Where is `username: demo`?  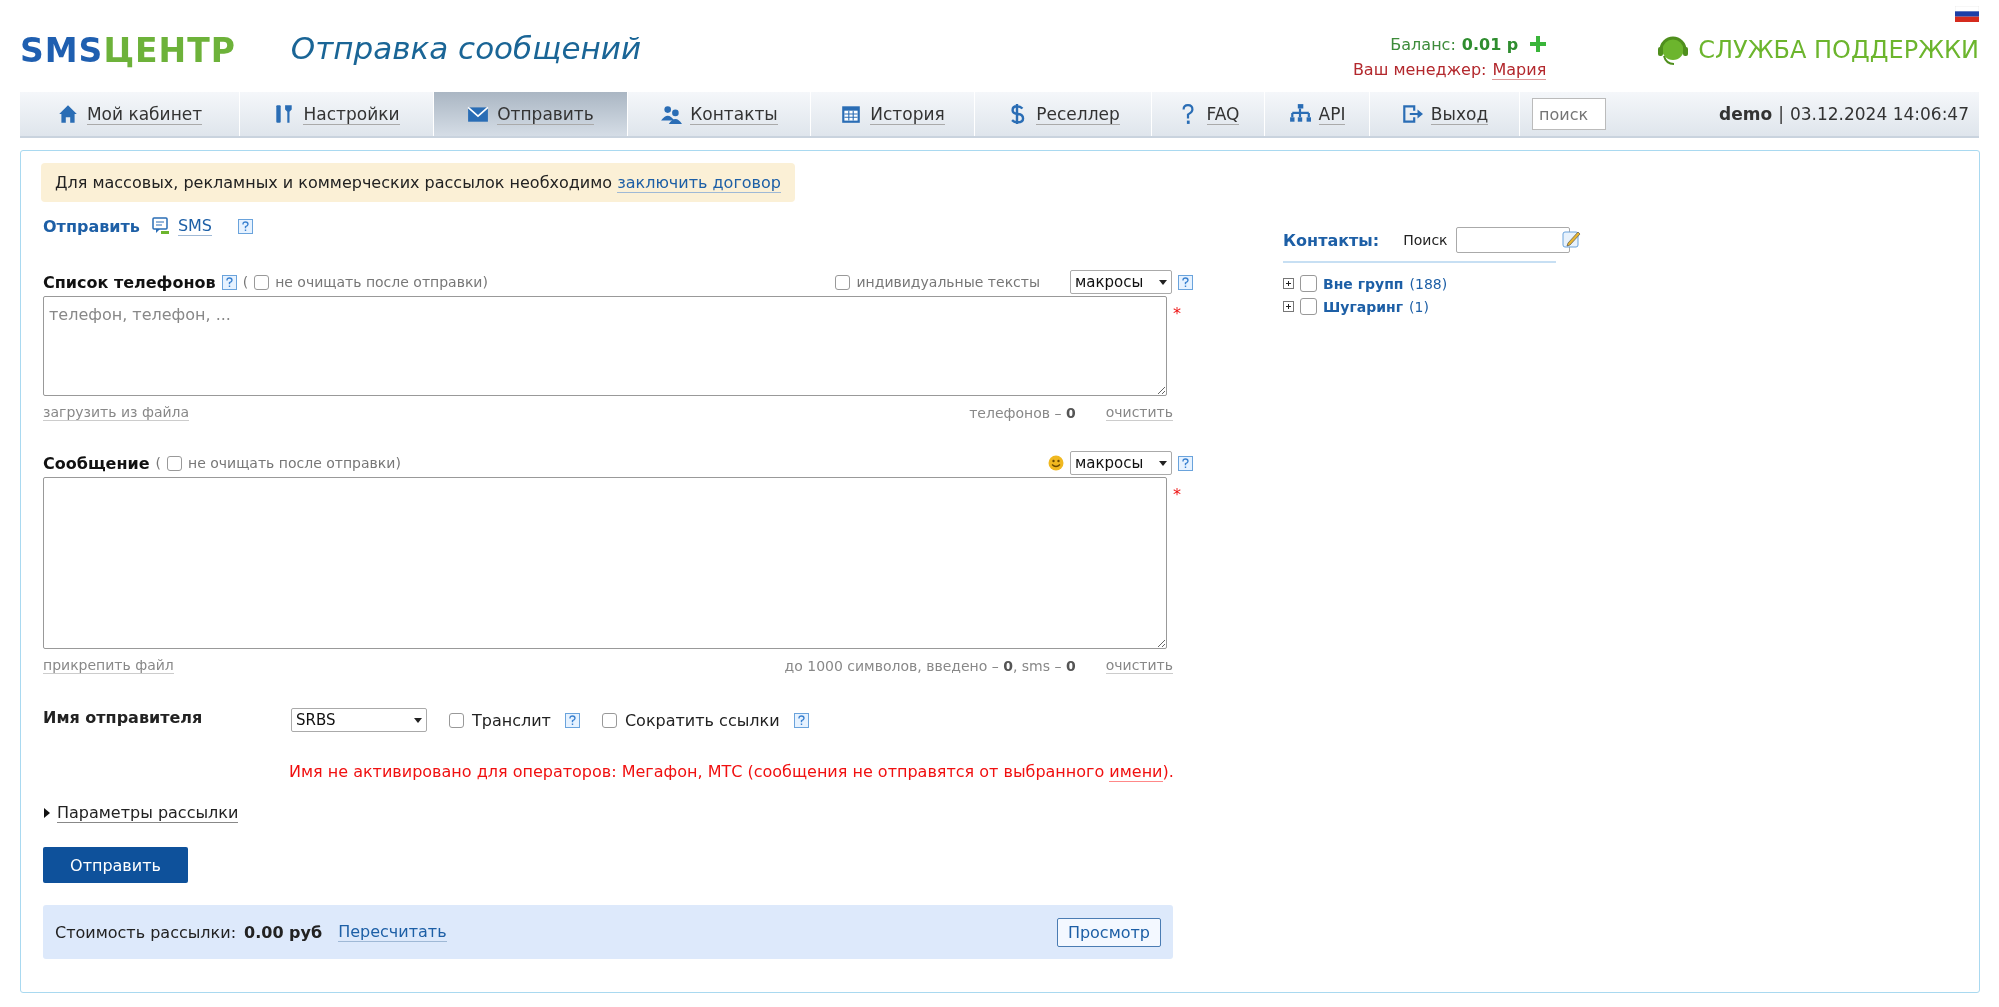
username: demo is located at coordinates (1746, 114).